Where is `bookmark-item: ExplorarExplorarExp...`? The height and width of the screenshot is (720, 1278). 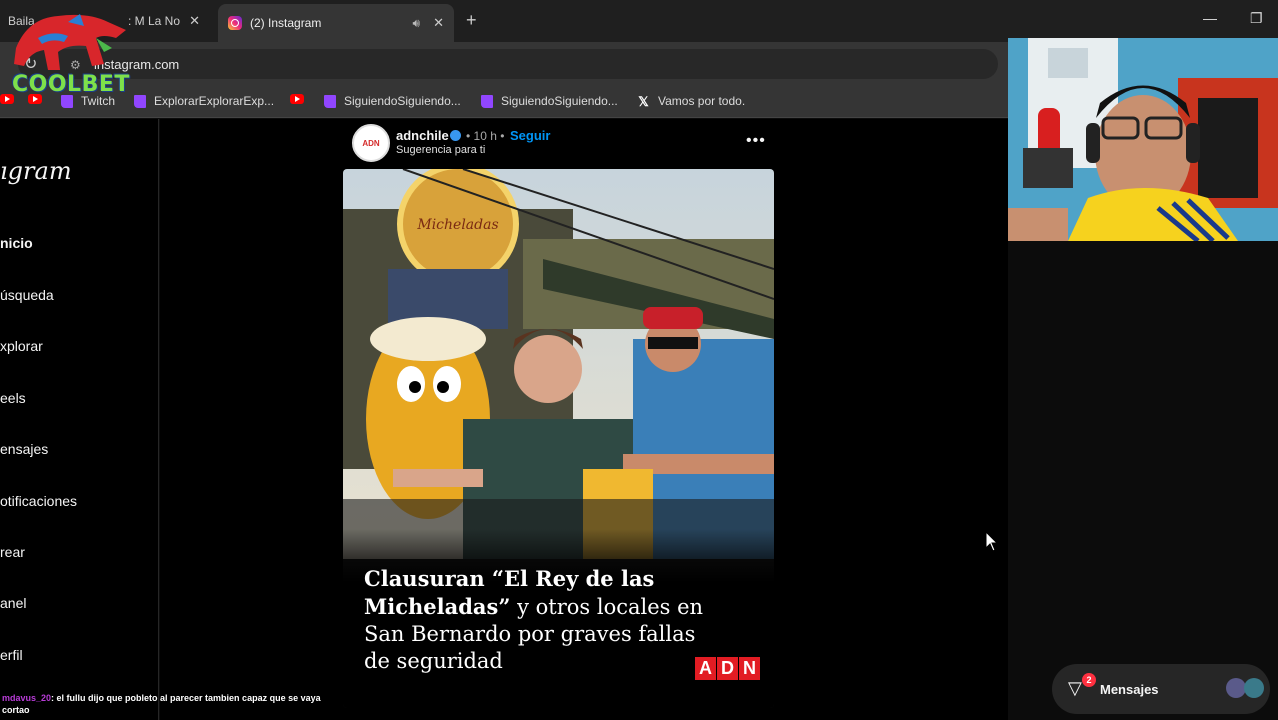 bookmark-item: ExplorarExplorarExp... is located at coordinates (204, 101).